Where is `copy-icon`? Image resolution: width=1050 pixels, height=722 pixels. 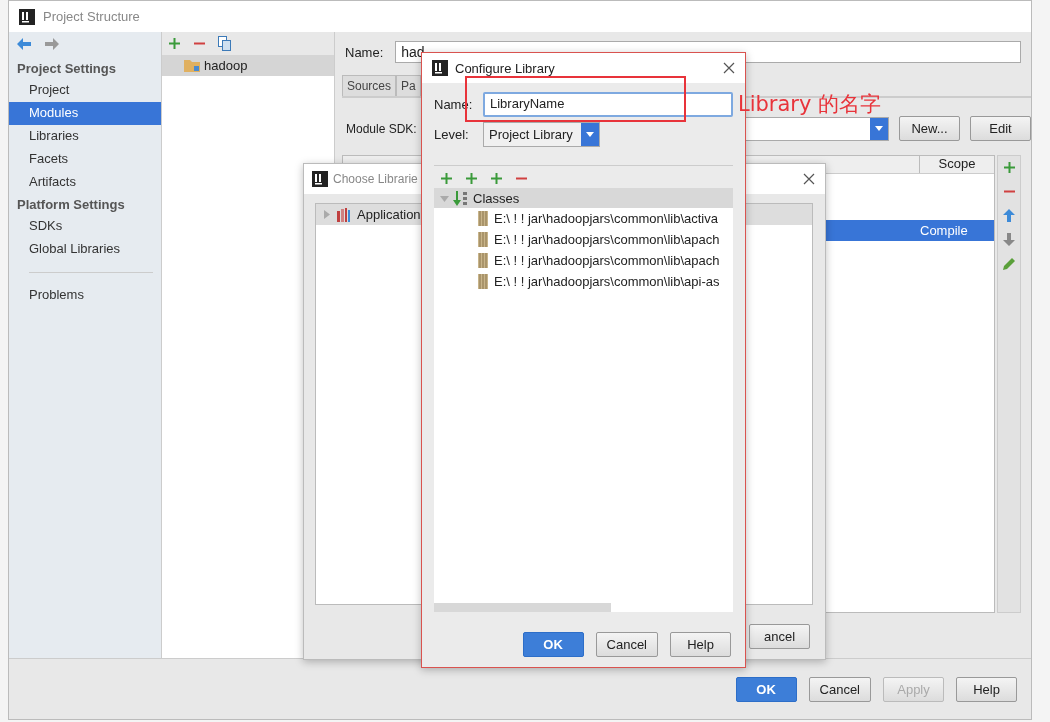 copy-icon is located at coordinates (224, 43).